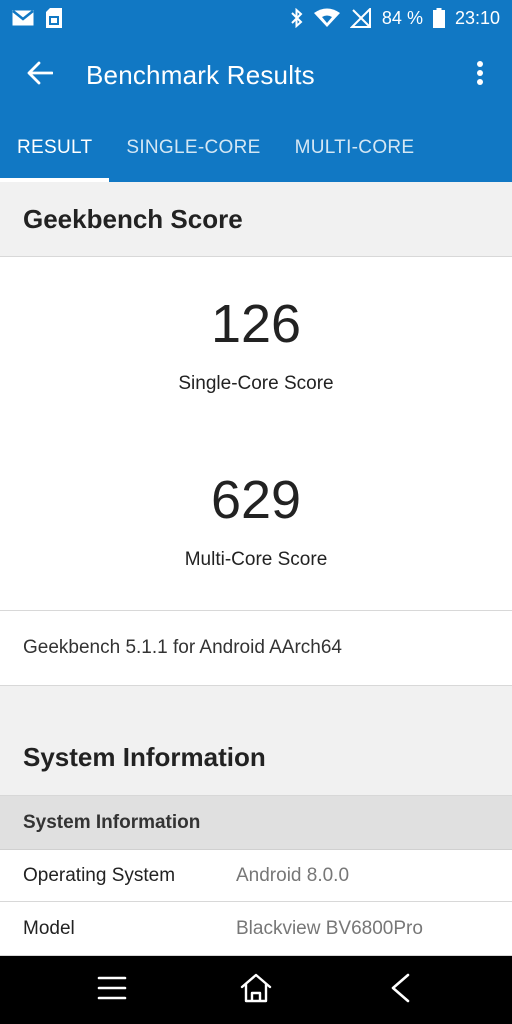 Image resolution: width=512 pixels, height=1024 pixels. I want to click on arrow-back-icon, so click(40, 75).